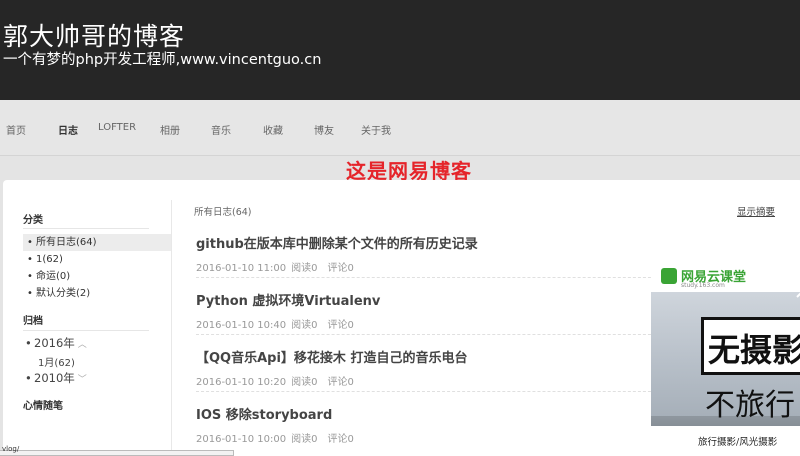  What do you see at coordinates (241, 268) in the screenshot?
I see `post-date: 2016-01-10 11:00` at bounding box center [241, 268].